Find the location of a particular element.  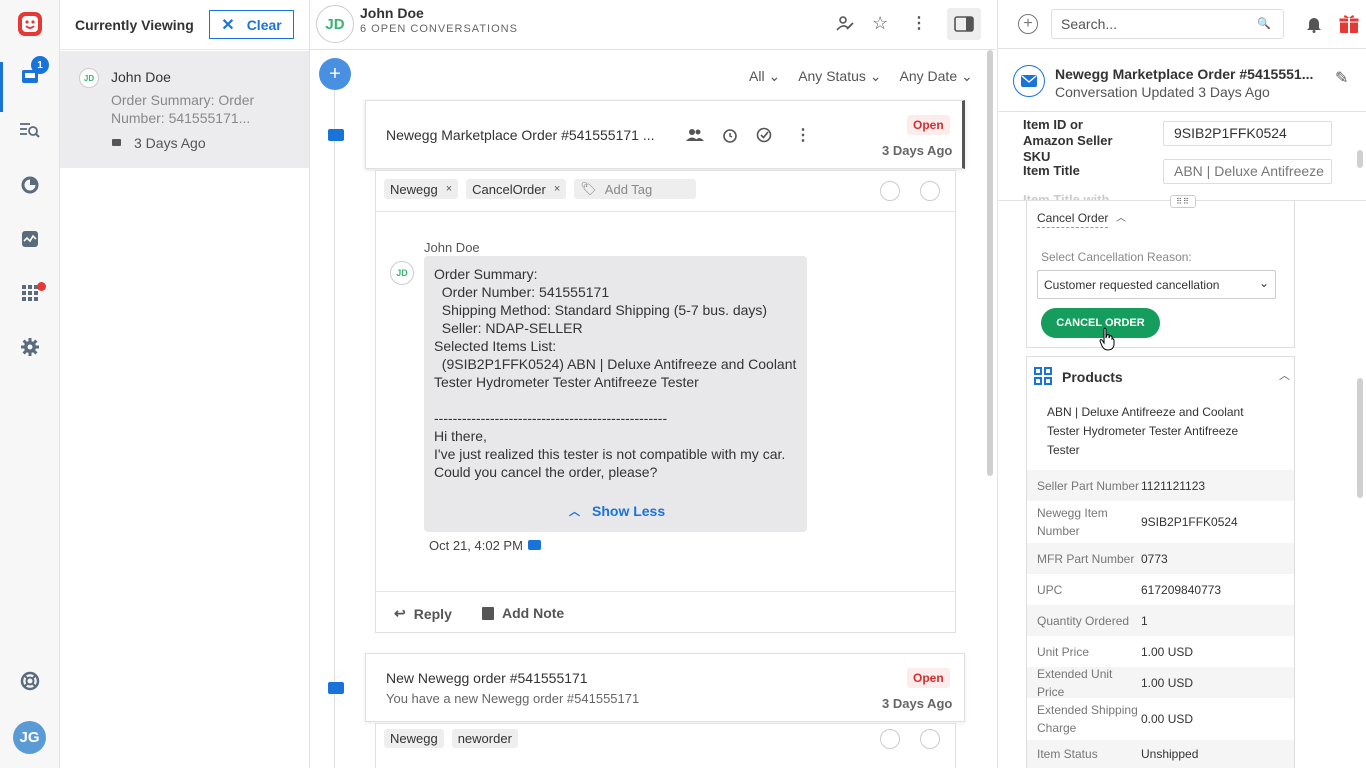

product-detail-row: Unit Price 1.00 USD is located at coordinates (1115, 651).